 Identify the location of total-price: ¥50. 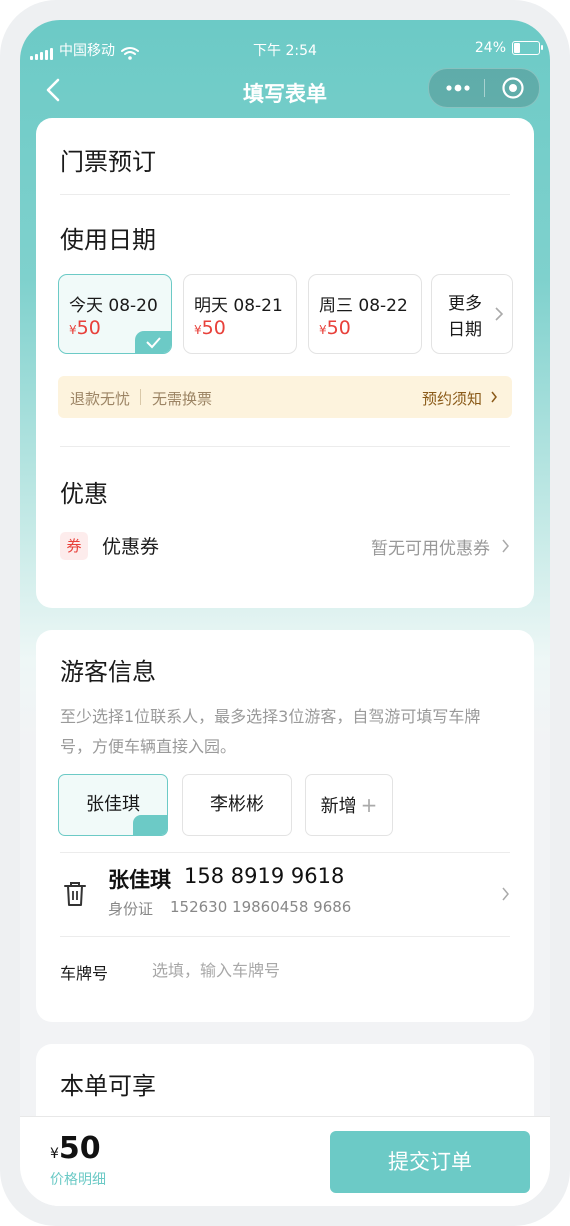
(75, 1148).